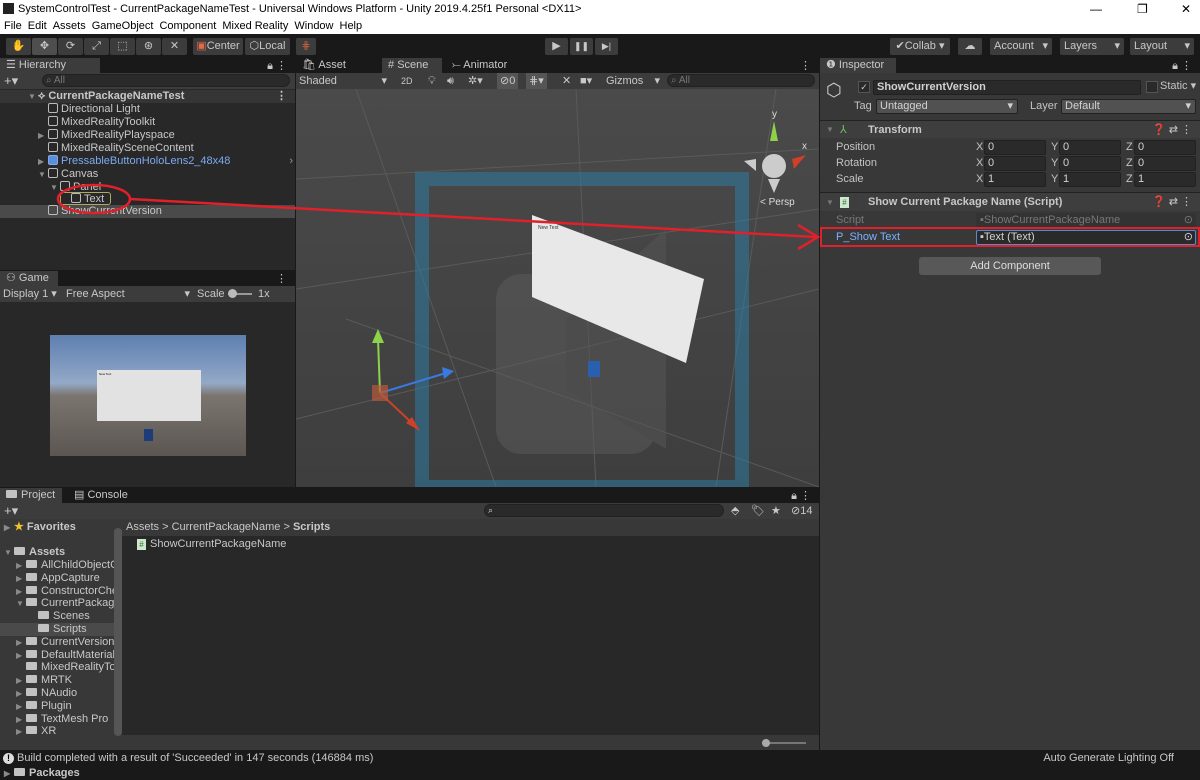  I want to click on folder-item: ▶ Plugin, so click(44, 706).